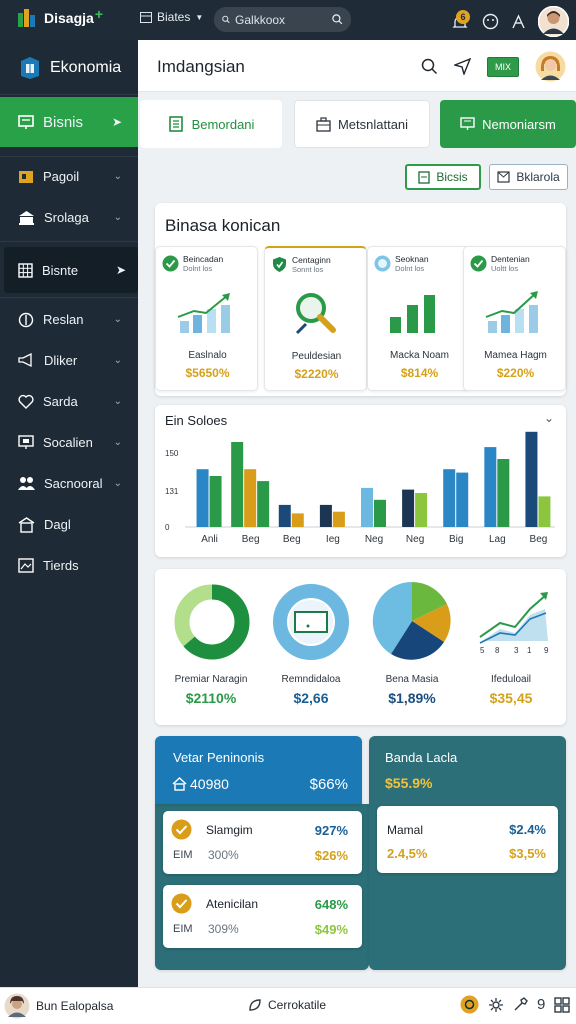  Describe the element at coordinates (69, 176) in the screenshot. I see `sidebar-item-pagoil: Pagoil ⌄` at that location.